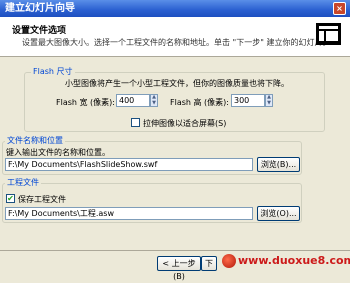 The image size is (350, 283). What do you see at coordinates (185, 123) in the screenshot?
I see `stretch-label: 拉伸图像以适合屏幕(S)` at bounding box center [185, 123].